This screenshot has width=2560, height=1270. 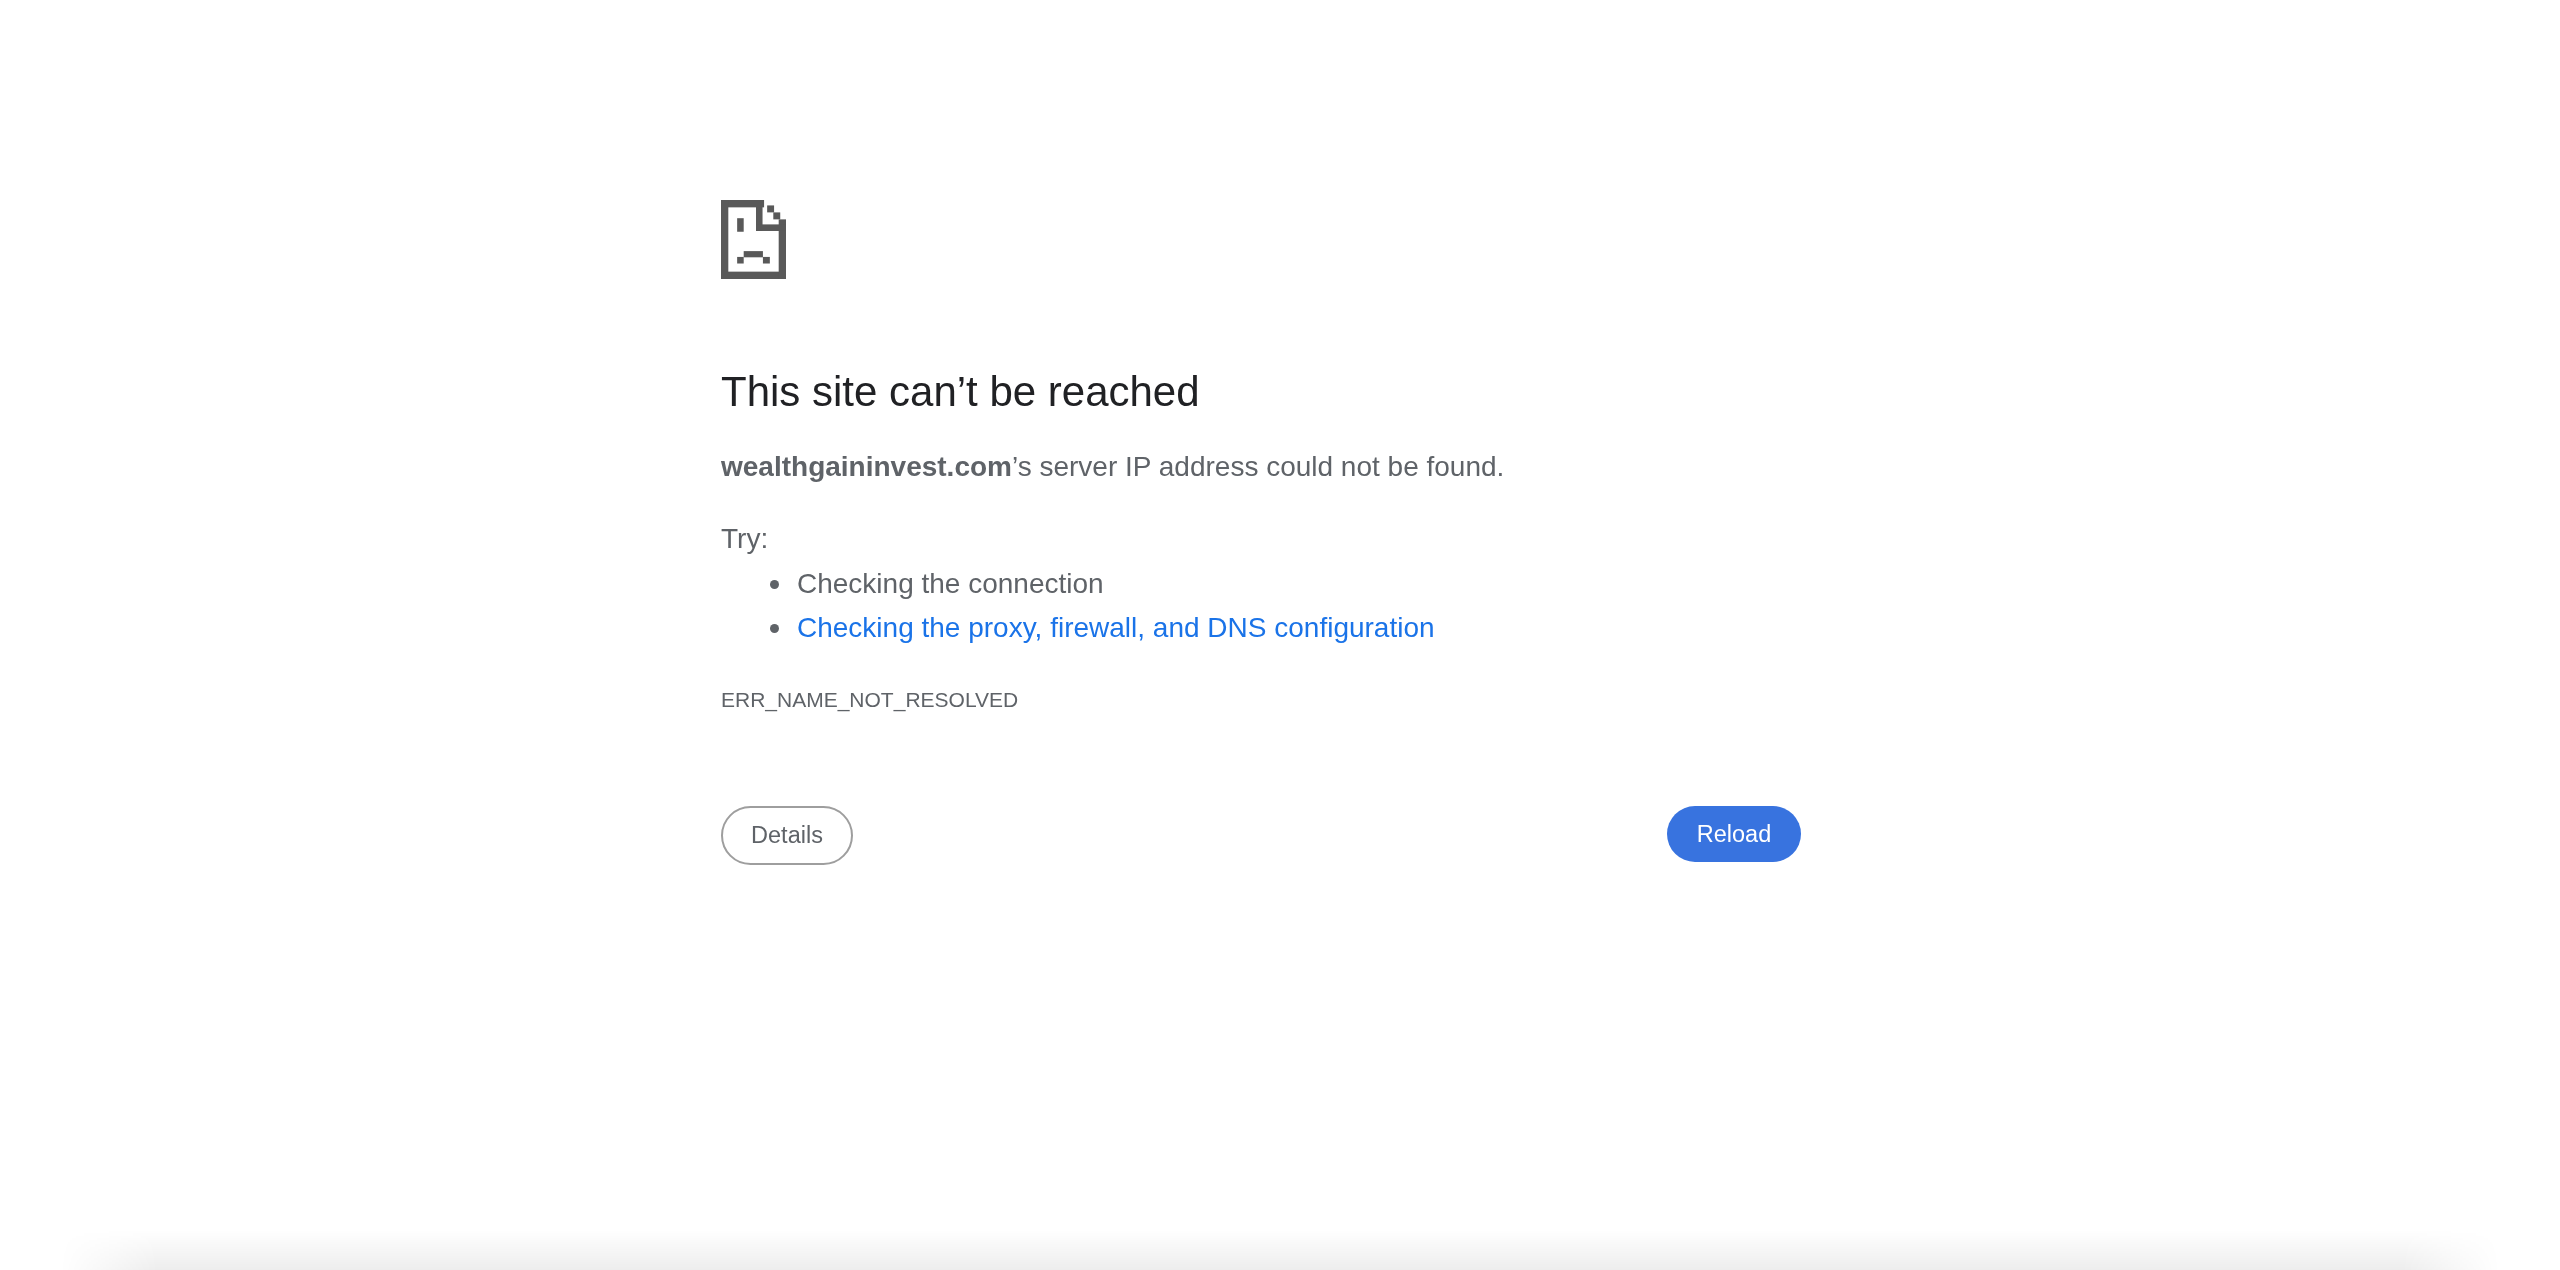 I want to click on try-label: Try:, so click(x=745, y=539).